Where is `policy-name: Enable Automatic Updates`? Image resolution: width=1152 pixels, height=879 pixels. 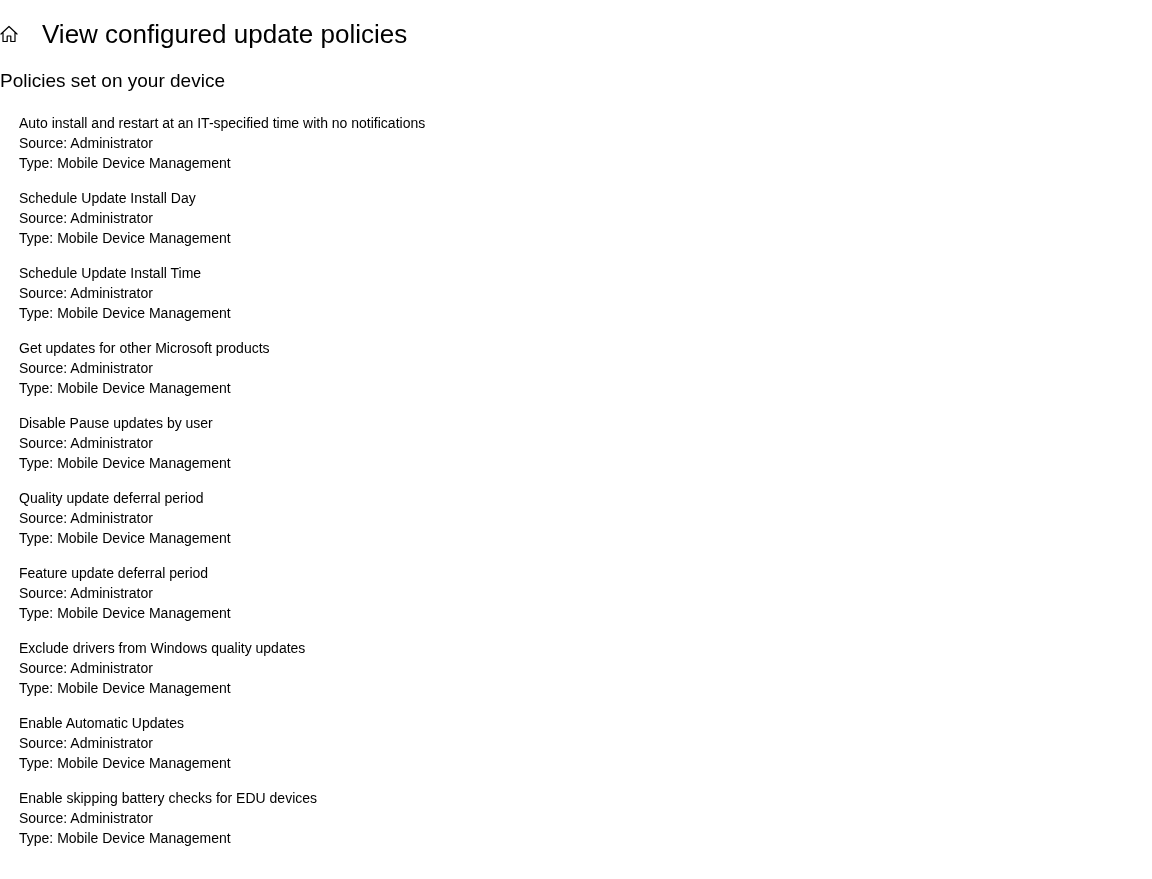
policy-name: Enable Automatic Updates is located at coordinates (101, 723).